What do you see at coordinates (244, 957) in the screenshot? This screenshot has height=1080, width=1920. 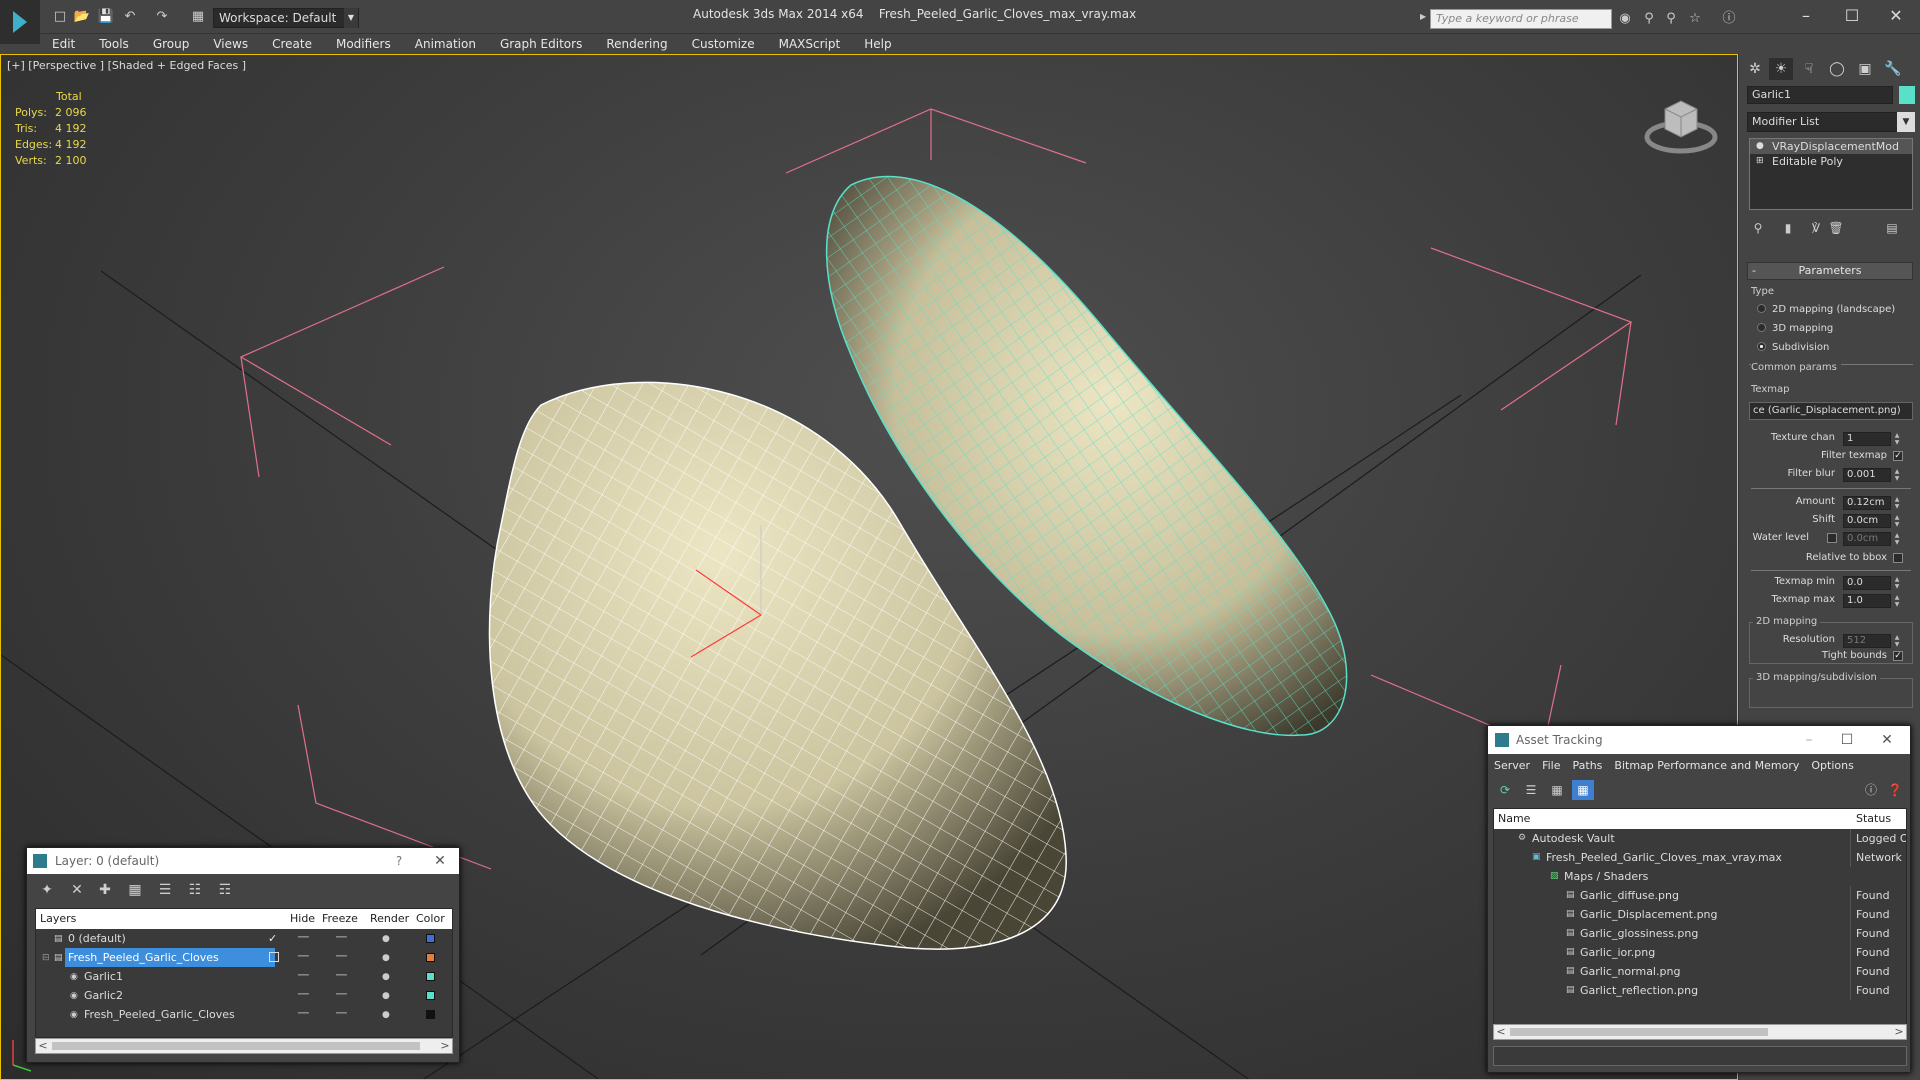 I see `layer-row: ⊟ ▤ Fresh_Peeled_Garlic_Cloves ━━ ━━ ●` at bounding box center [244, 957].